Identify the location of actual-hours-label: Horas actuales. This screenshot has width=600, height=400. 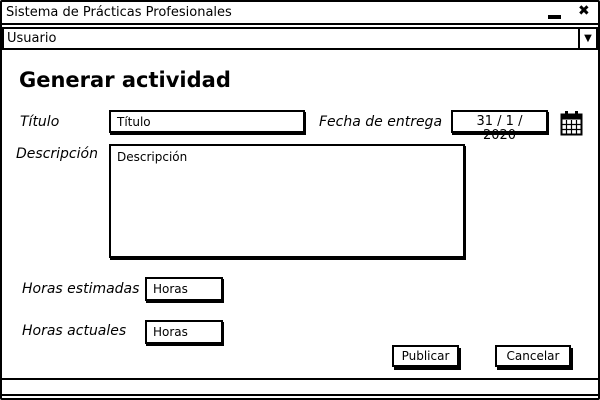
(74, 331).